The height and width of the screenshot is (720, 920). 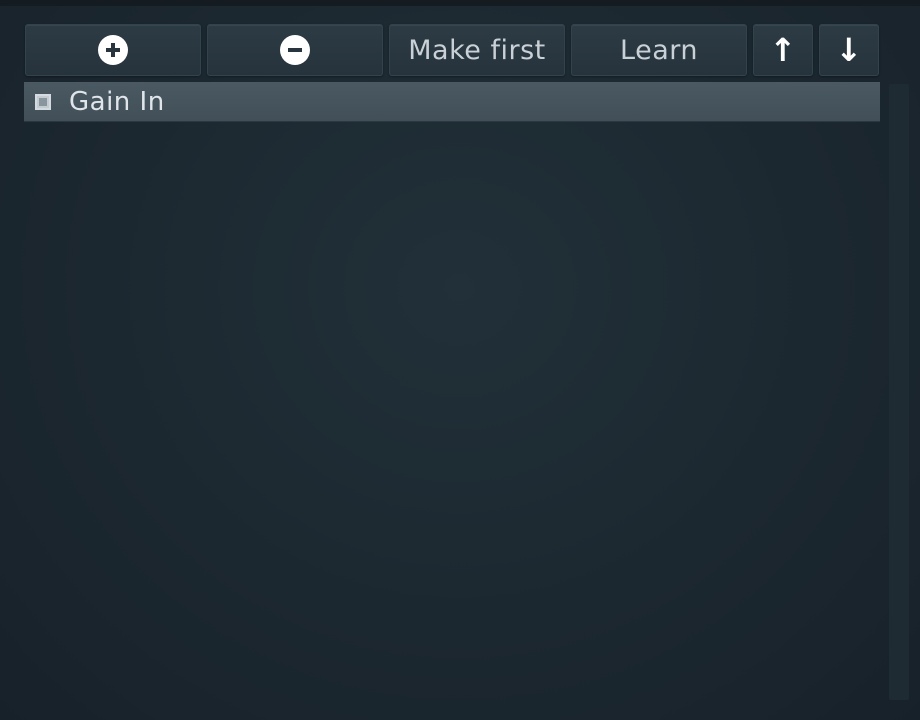 I want to click on add-button, so click(x=113, y=50).